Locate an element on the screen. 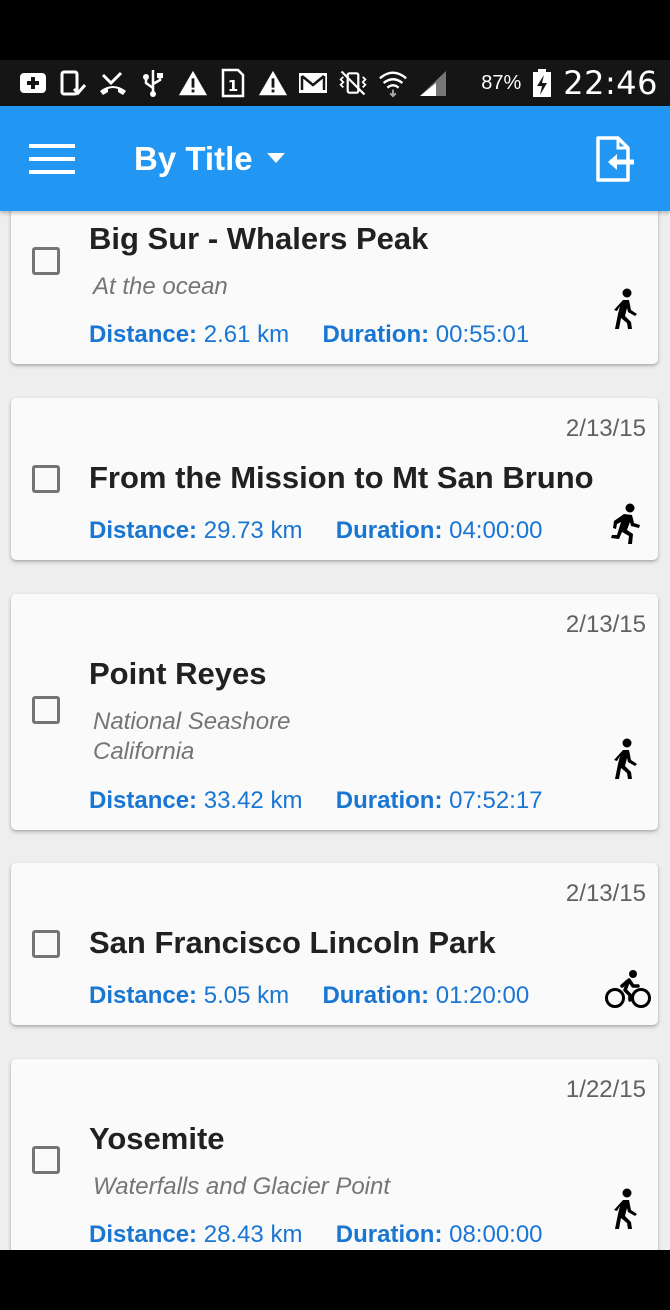  duration-value: 04:00:00 is located at coordinates (496, 530).